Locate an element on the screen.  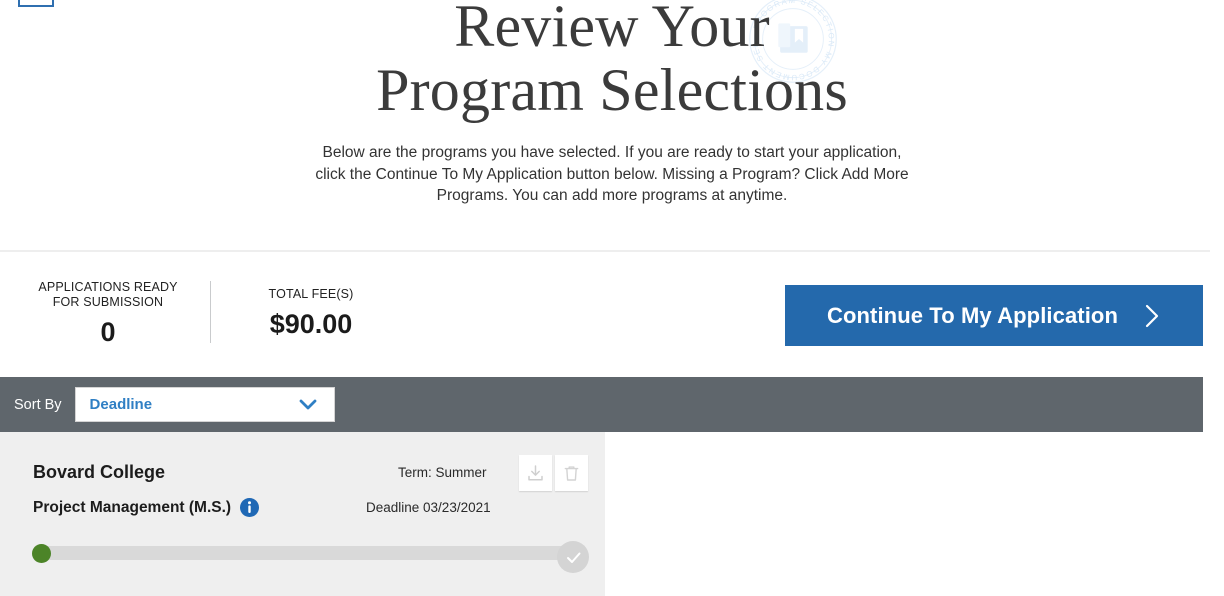
page-title-line1: Review Your is located at coordinates (612, 29).